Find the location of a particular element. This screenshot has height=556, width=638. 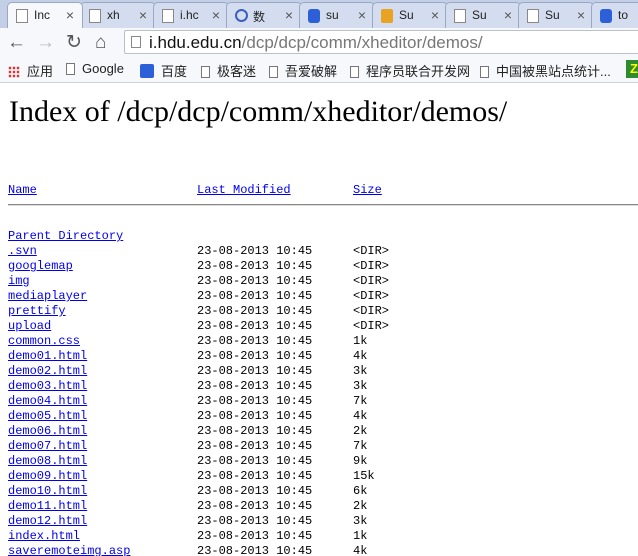

browser-tab: xh × is located at coordinates (118, 15).